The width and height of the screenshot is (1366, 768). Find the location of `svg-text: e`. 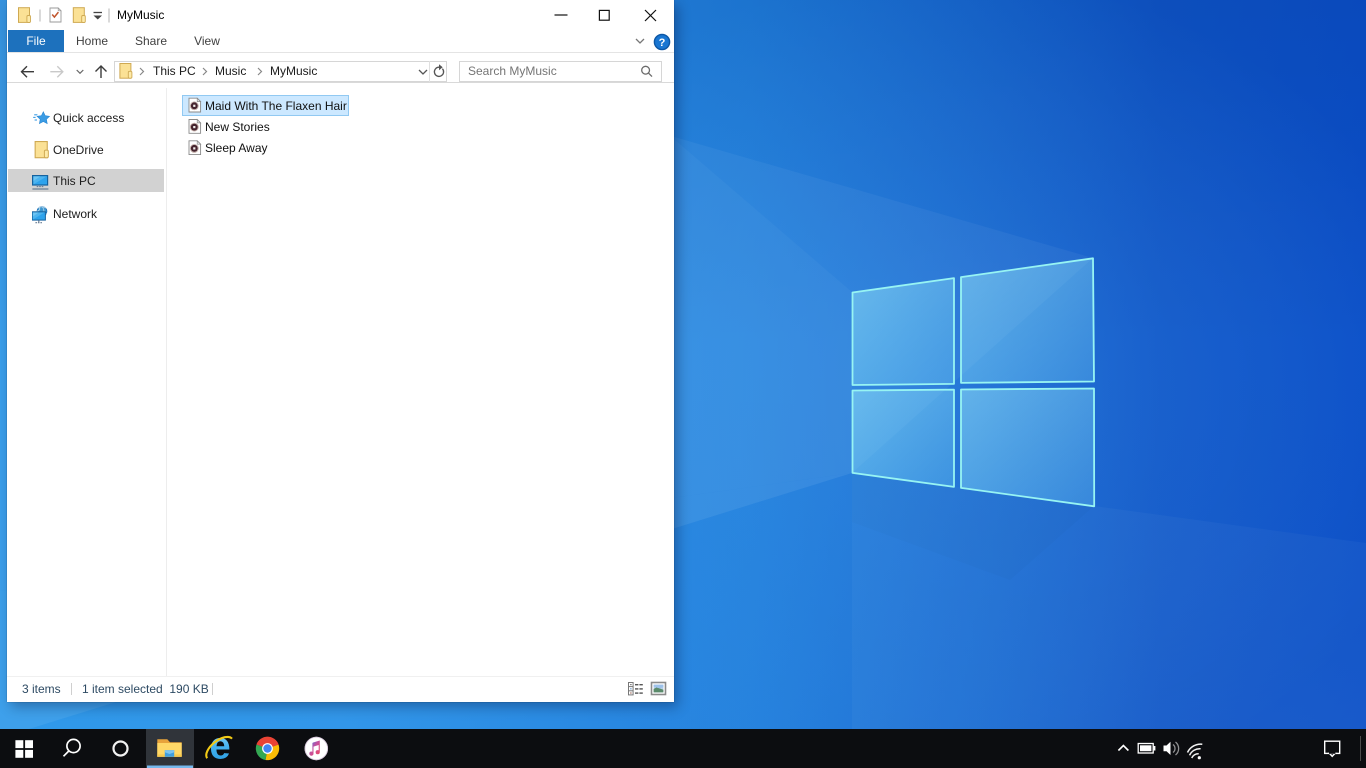

svg-text: e is located at coordinates (220, 748).